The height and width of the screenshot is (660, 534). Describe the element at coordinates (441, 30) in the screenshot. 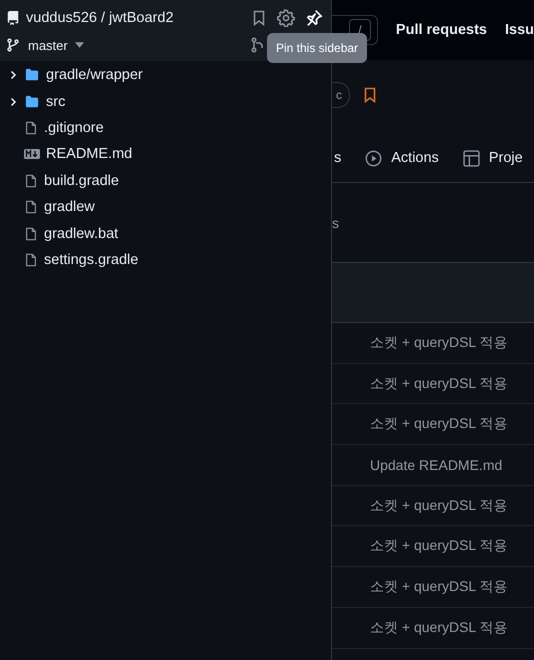

I see `header-link: Pull requests` at that location.